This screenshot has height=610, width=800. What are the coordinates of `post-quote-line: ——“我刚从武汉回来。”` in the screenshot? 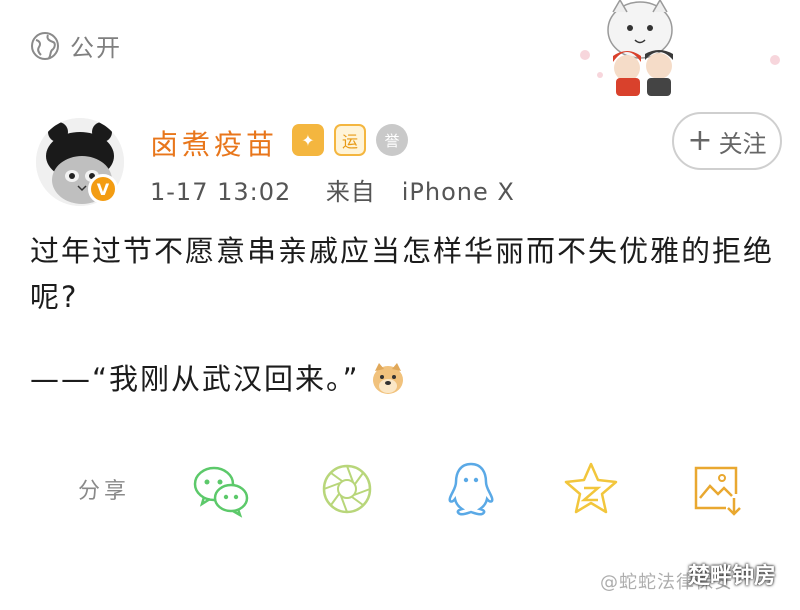 It's located at (218, 379).